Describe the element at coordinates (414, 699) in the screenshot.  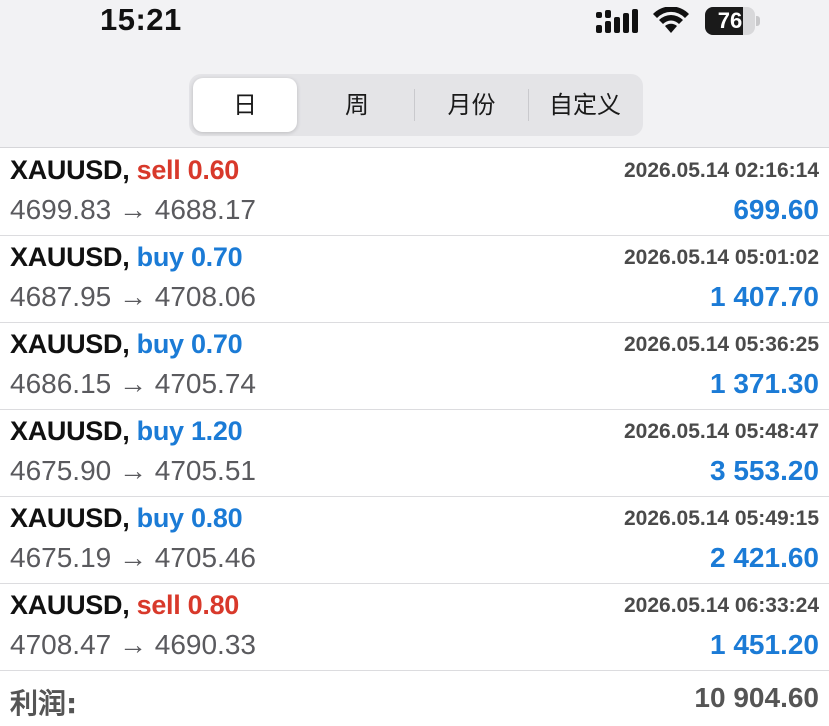
I see `summary-bar: 利润: 10 904.60` at that location.